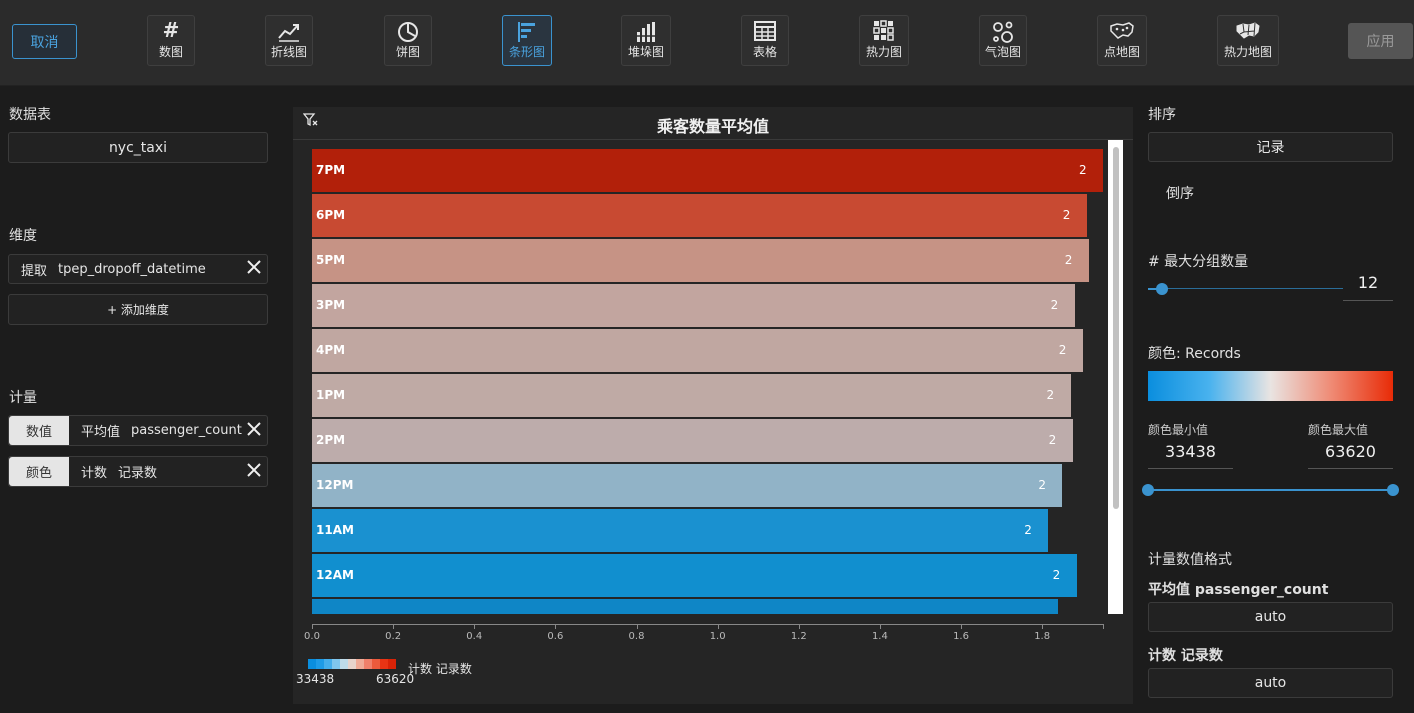 This screenshot has width=1414, height=713. I want to click on color-legend-title: 计数 记录数, so click(440, 669).